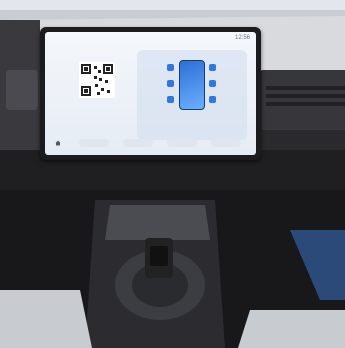 This screenshot has width=345, height=348. Describe the element at coordinates (97, 80) in the screenshot. I see `qr-code` at that location.